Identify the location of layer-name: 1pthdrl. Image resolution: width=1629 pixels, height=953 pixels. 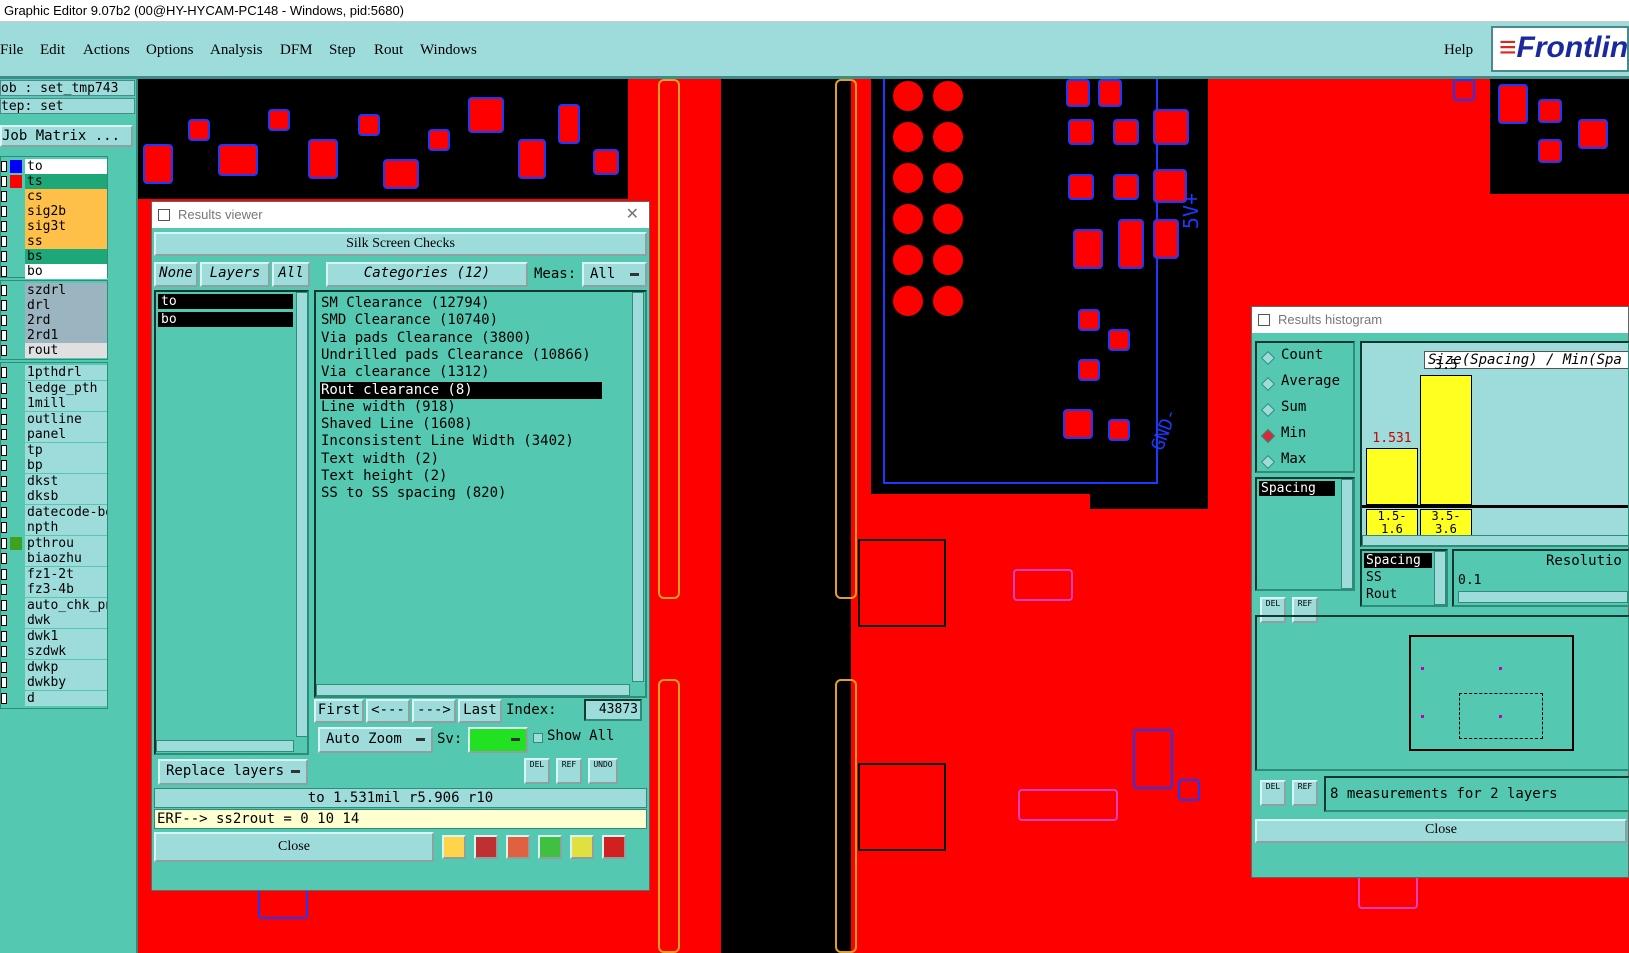
(66, 372).